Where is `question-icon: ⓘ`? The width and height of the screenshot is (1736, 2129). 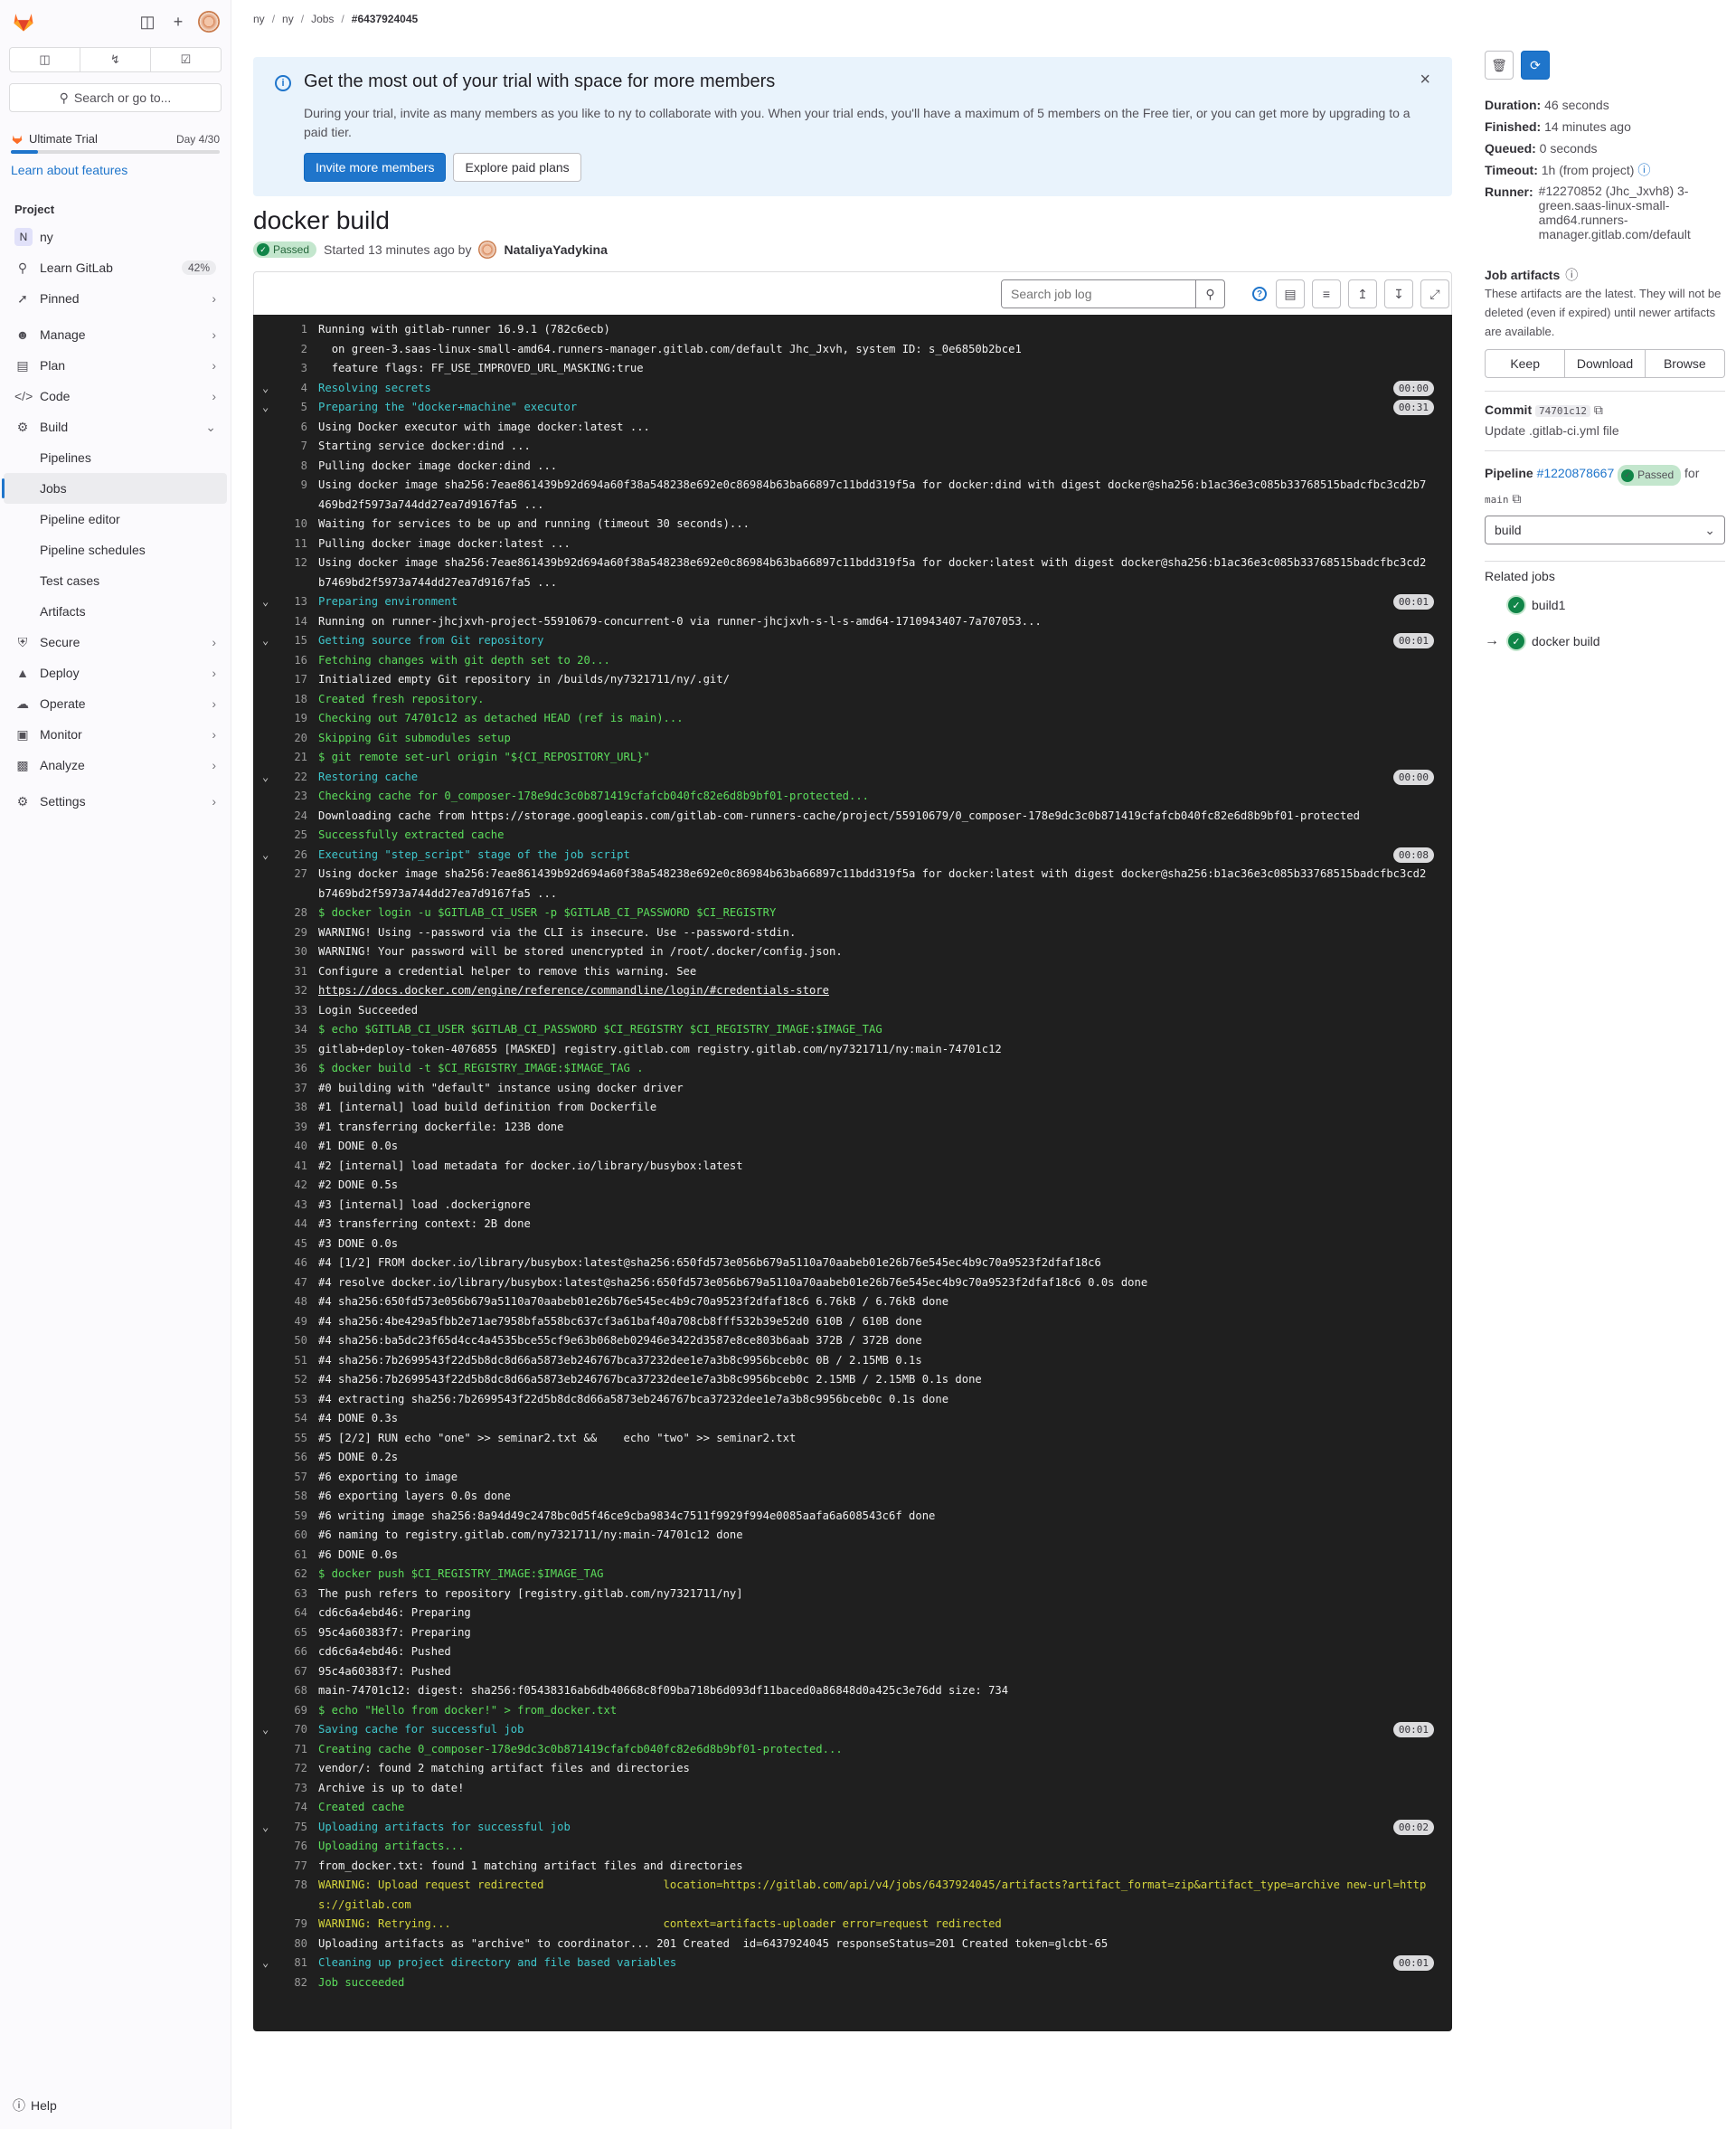
question-icon: ⓘ is located at coordinates (1572, 275).